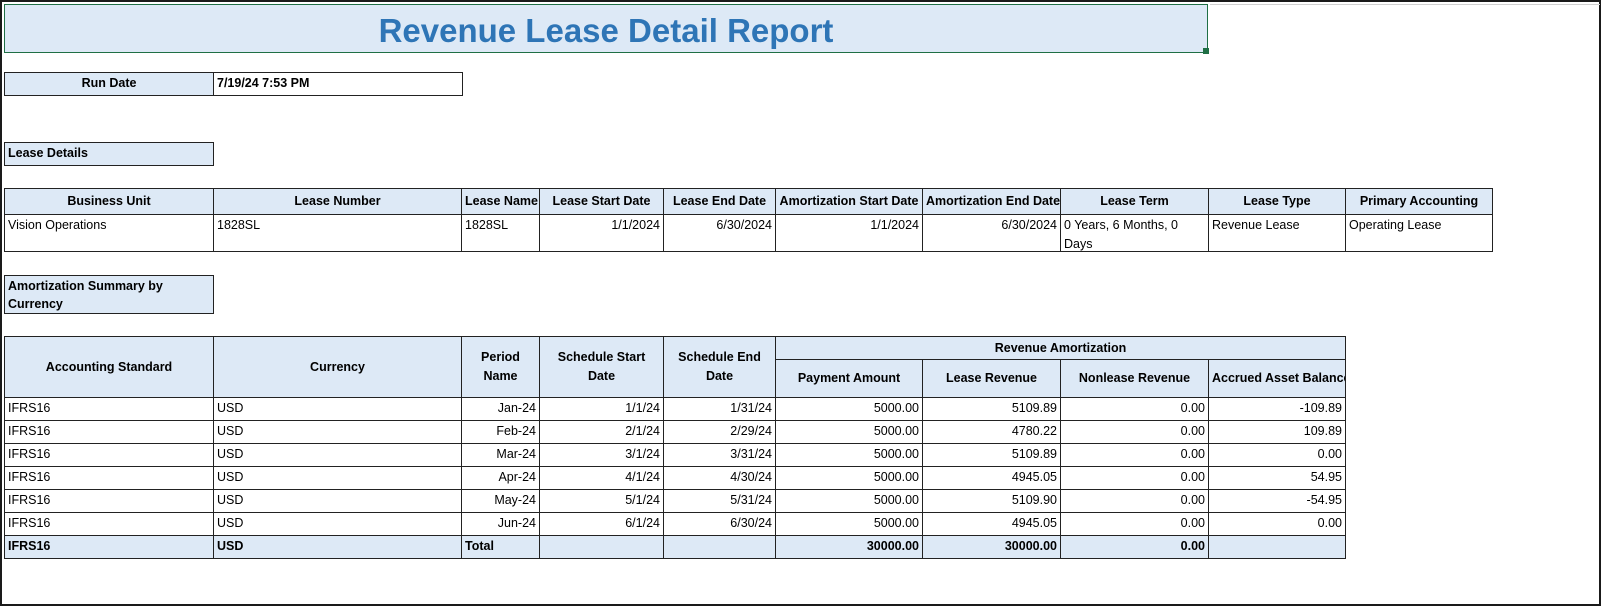  What do you see at coordinates (1277, 201) in the screenshot?
I see `lease-header-cell: Lease Type` at bounding box center [1277, 201].